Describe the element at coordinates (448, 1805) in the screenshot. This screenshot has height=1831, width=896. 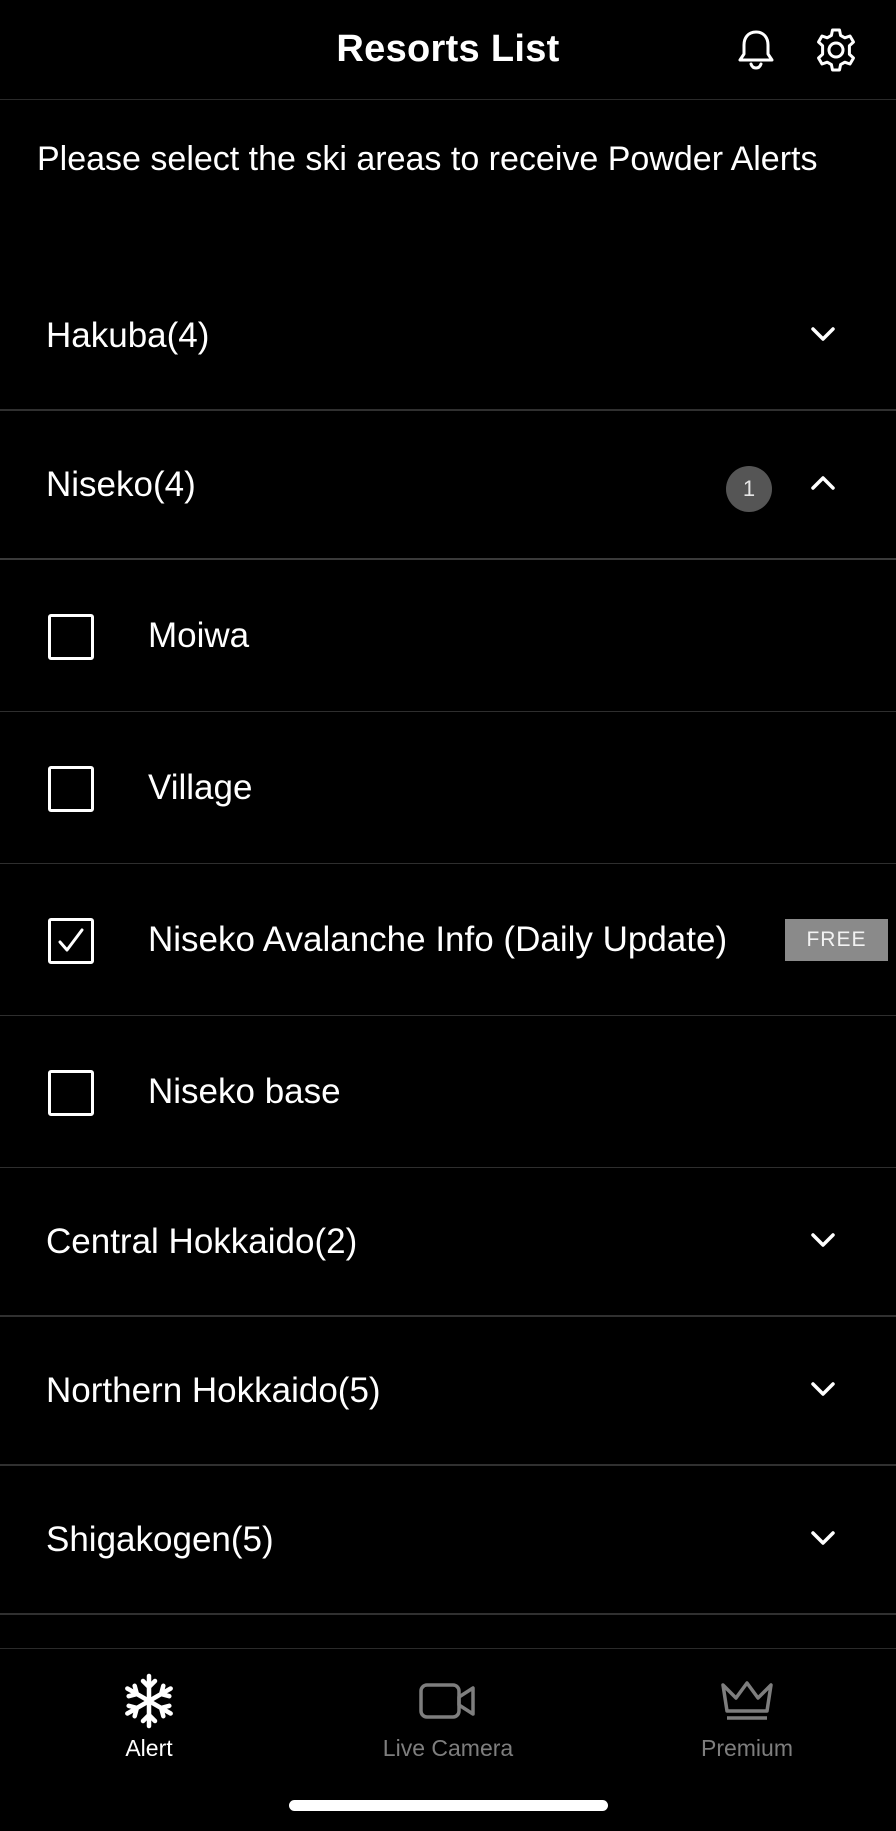
I see `home-indicator` at that location.